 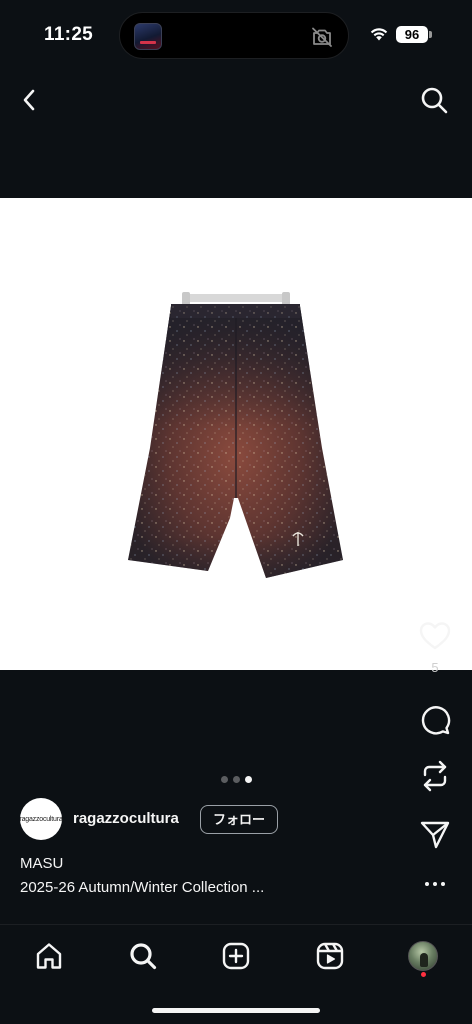 I want to click on share-button, so click(x=435, y=834).